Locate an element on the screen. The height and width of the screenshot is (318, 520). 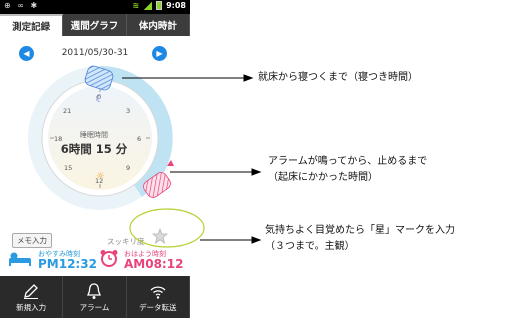
alarm-button: アラーム is located at coordinates (95, 297).